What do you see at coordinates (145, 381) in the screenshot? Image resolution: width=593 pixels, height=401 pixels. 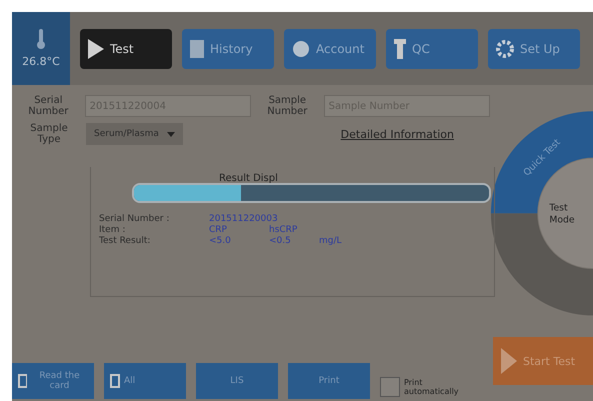 I see `action-button: All` at bounding box center [145, 381].